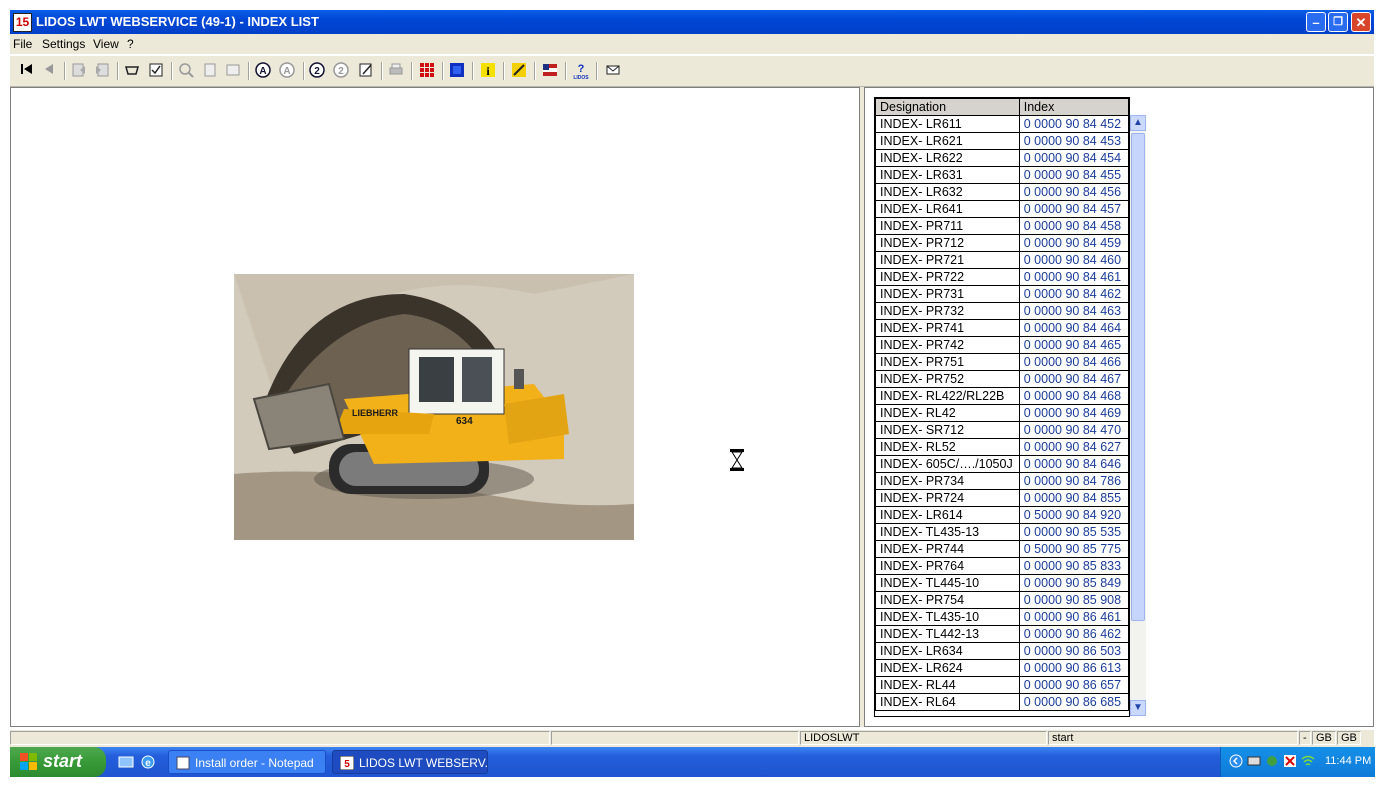  I want to click on grid-blue-icon, so click(457, 71).